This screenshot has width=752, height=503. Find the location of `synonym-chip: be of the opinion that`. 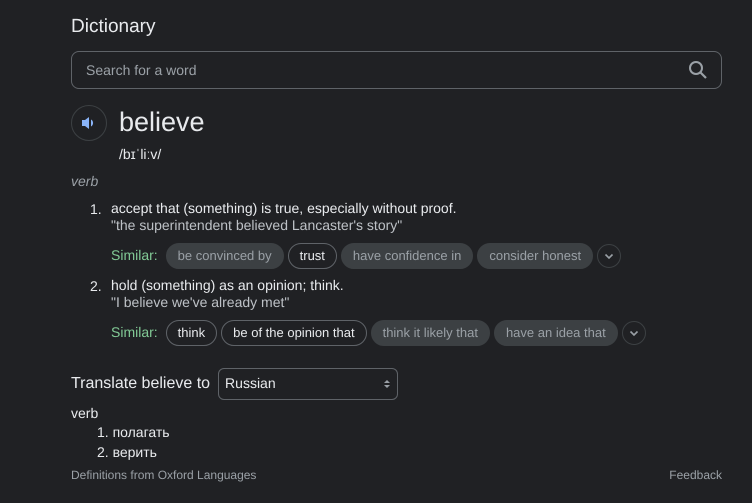

synonym-chip: be of the opinion that is located at coordinates (294, 333).